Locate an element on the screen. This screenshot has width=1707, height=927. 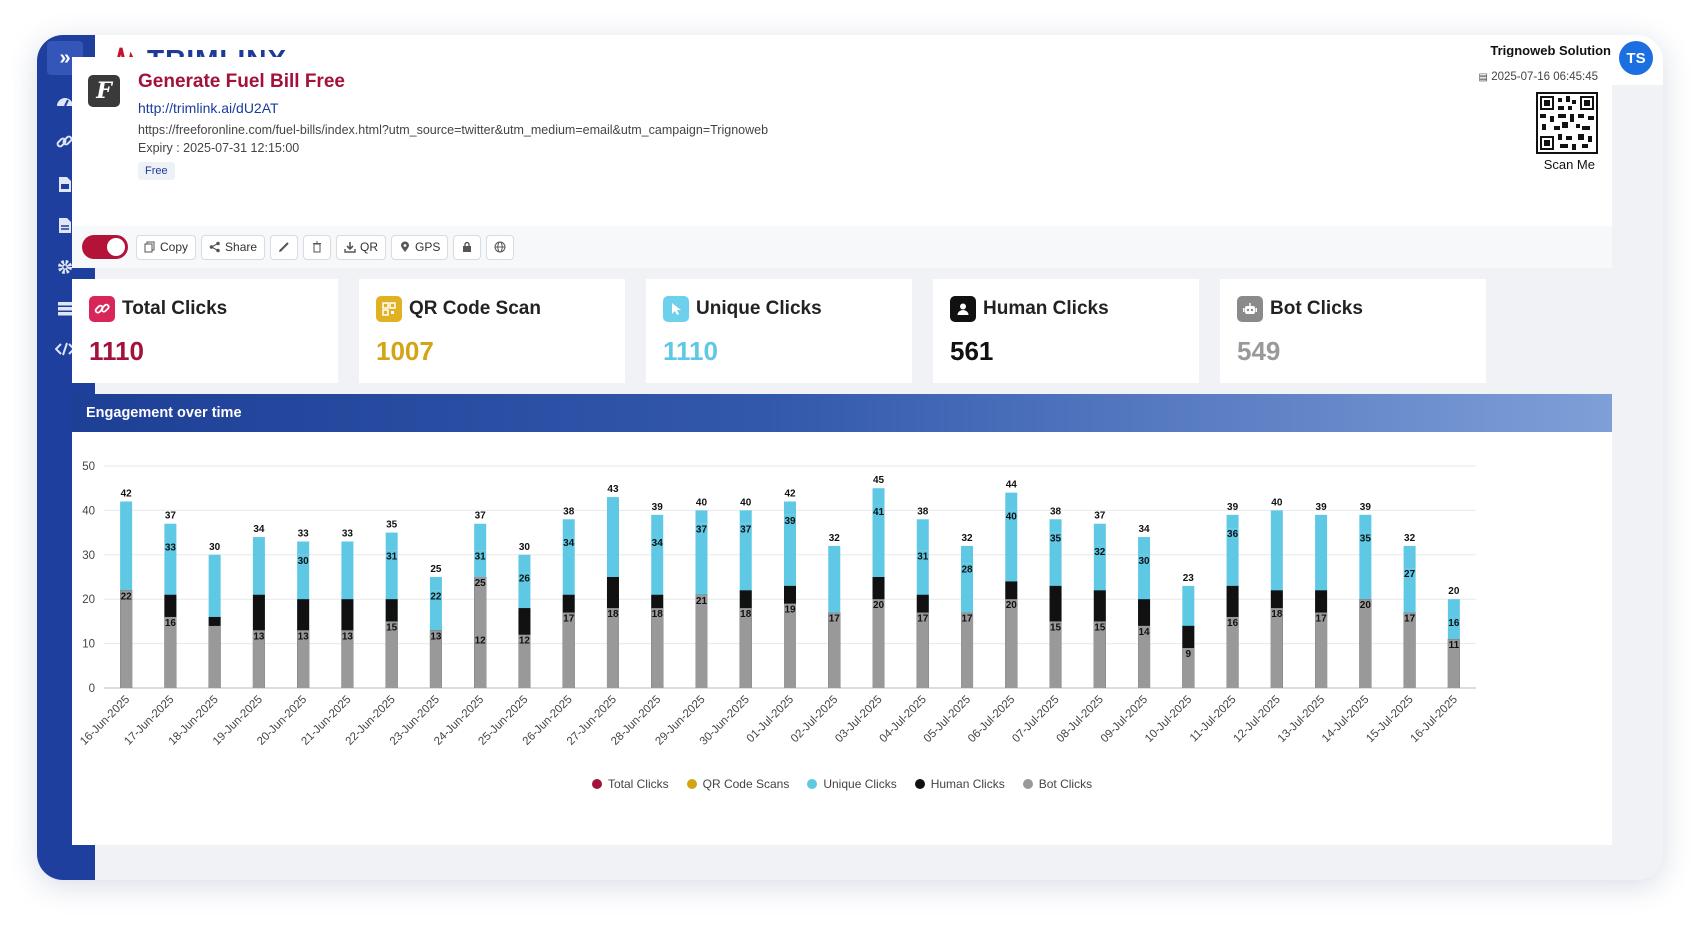
chart-title: Engagement over time is located at coordinates (842, 413).